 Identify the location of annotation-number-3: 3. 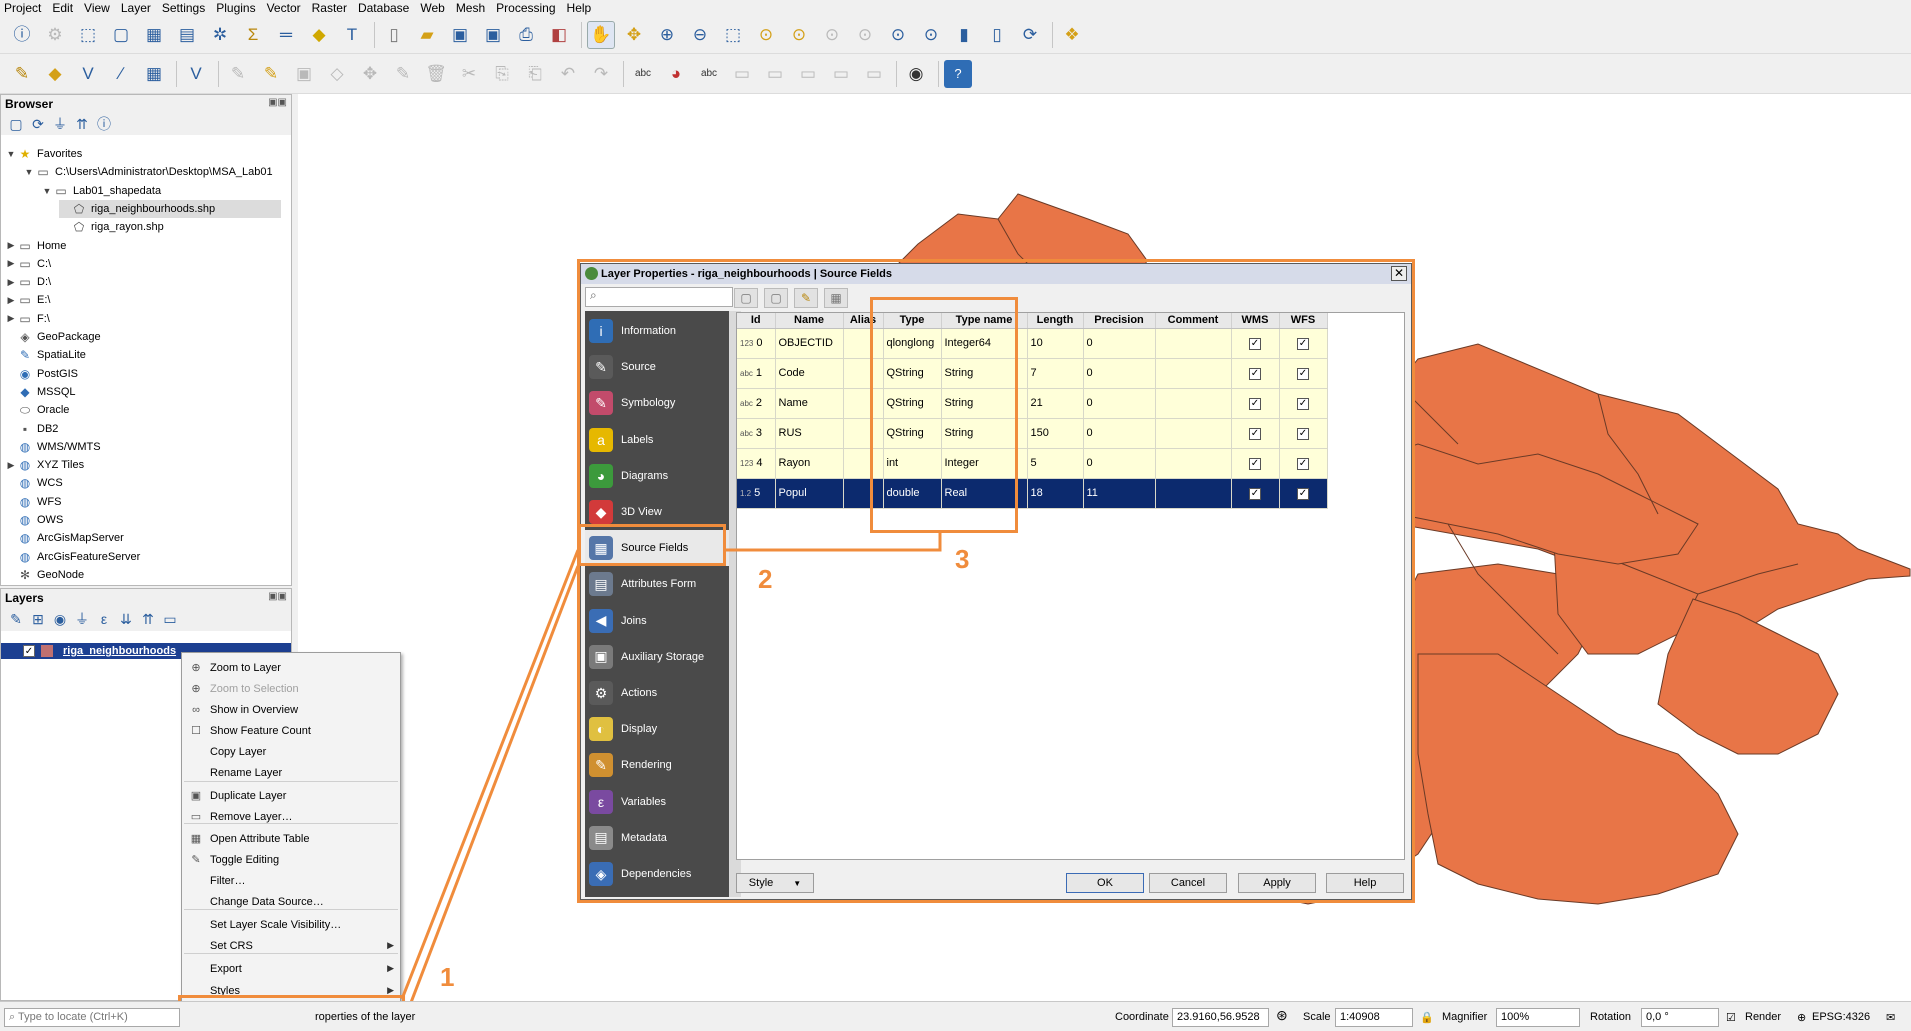
(962, 559).